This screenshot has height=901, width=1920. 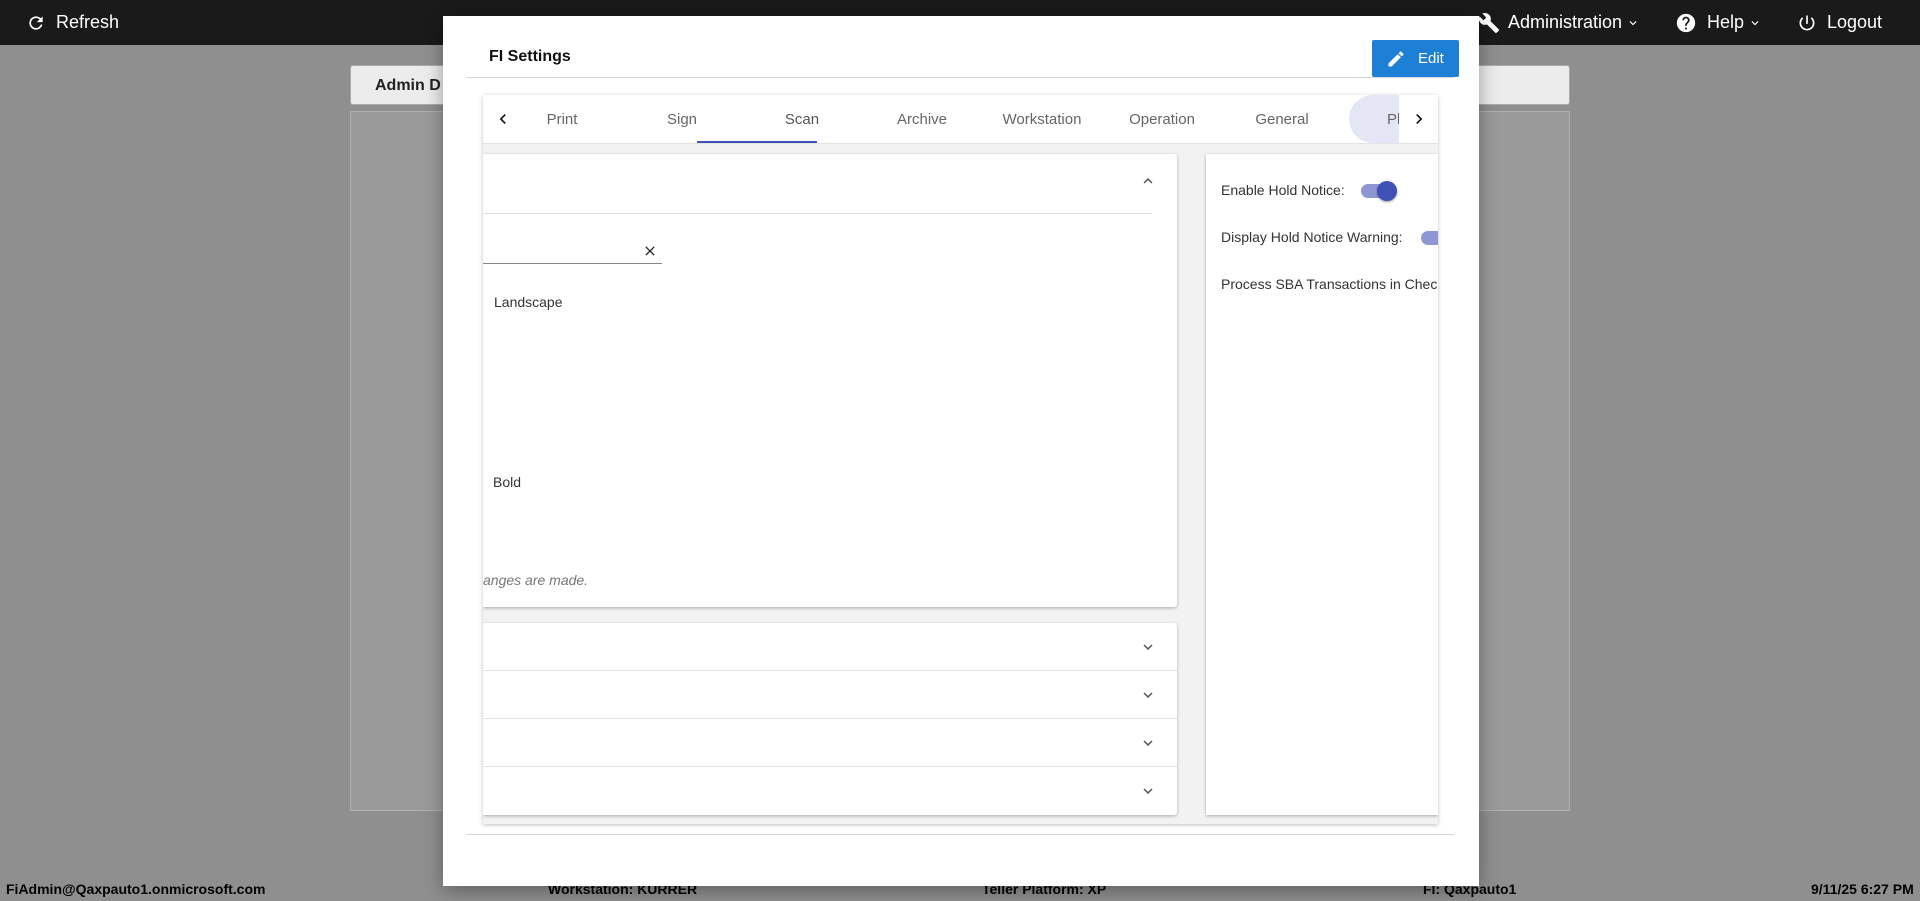 I want to click on tab-general: General, so click(x=1282, y=119).